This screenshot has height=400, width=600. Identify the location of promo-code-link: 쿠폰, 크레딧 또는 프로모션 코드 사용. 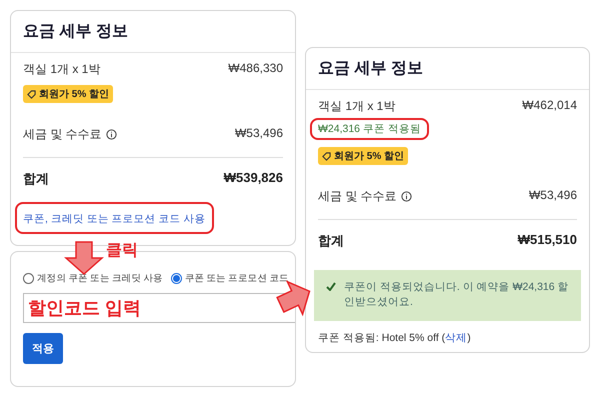
(114, 219).